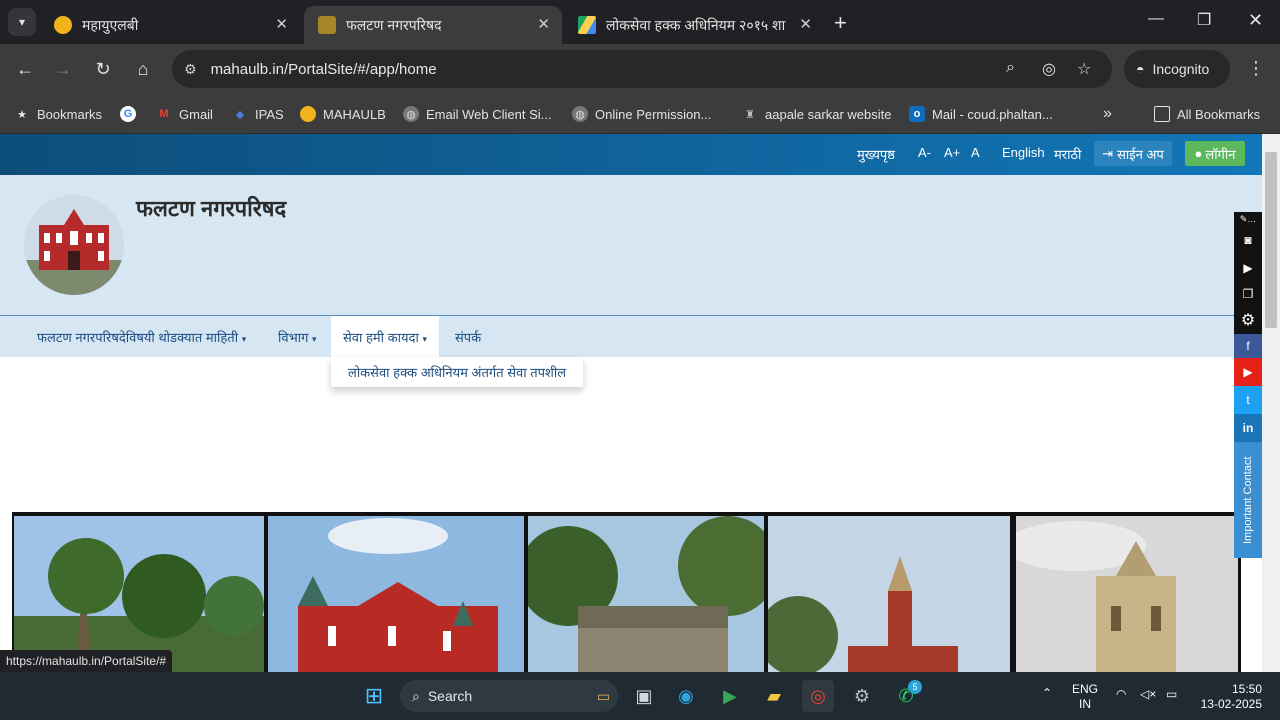  Describe the element at coordinates (184, 114) in the screenshot. I see `bookmark-gmail: M Gmail` at that location.